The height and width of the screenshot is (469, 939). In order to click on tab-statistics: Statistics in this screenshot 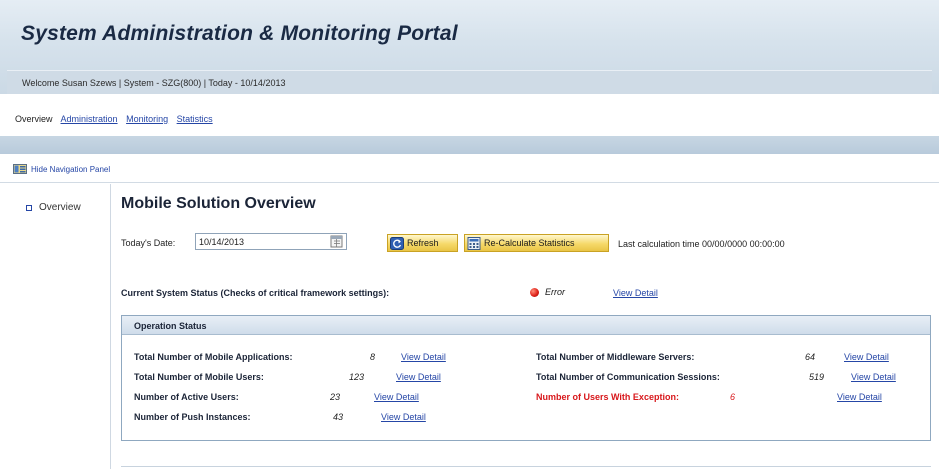, I will do `click(195, 119)`.